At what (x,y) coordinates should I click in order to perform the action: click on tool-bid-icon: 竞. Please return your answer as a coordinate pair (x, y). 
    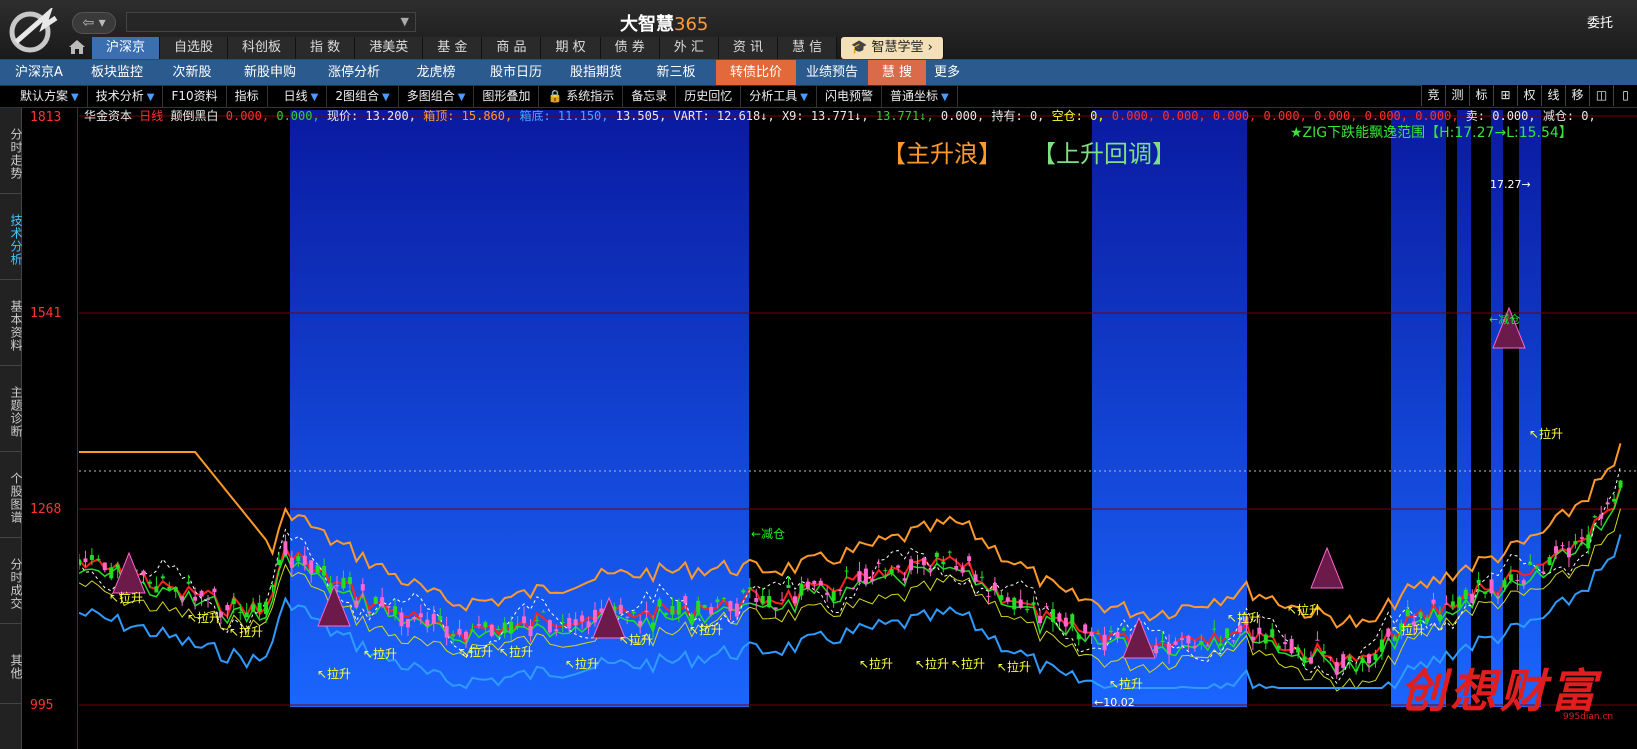
    Looking at the image, I should click on (1433, 95).